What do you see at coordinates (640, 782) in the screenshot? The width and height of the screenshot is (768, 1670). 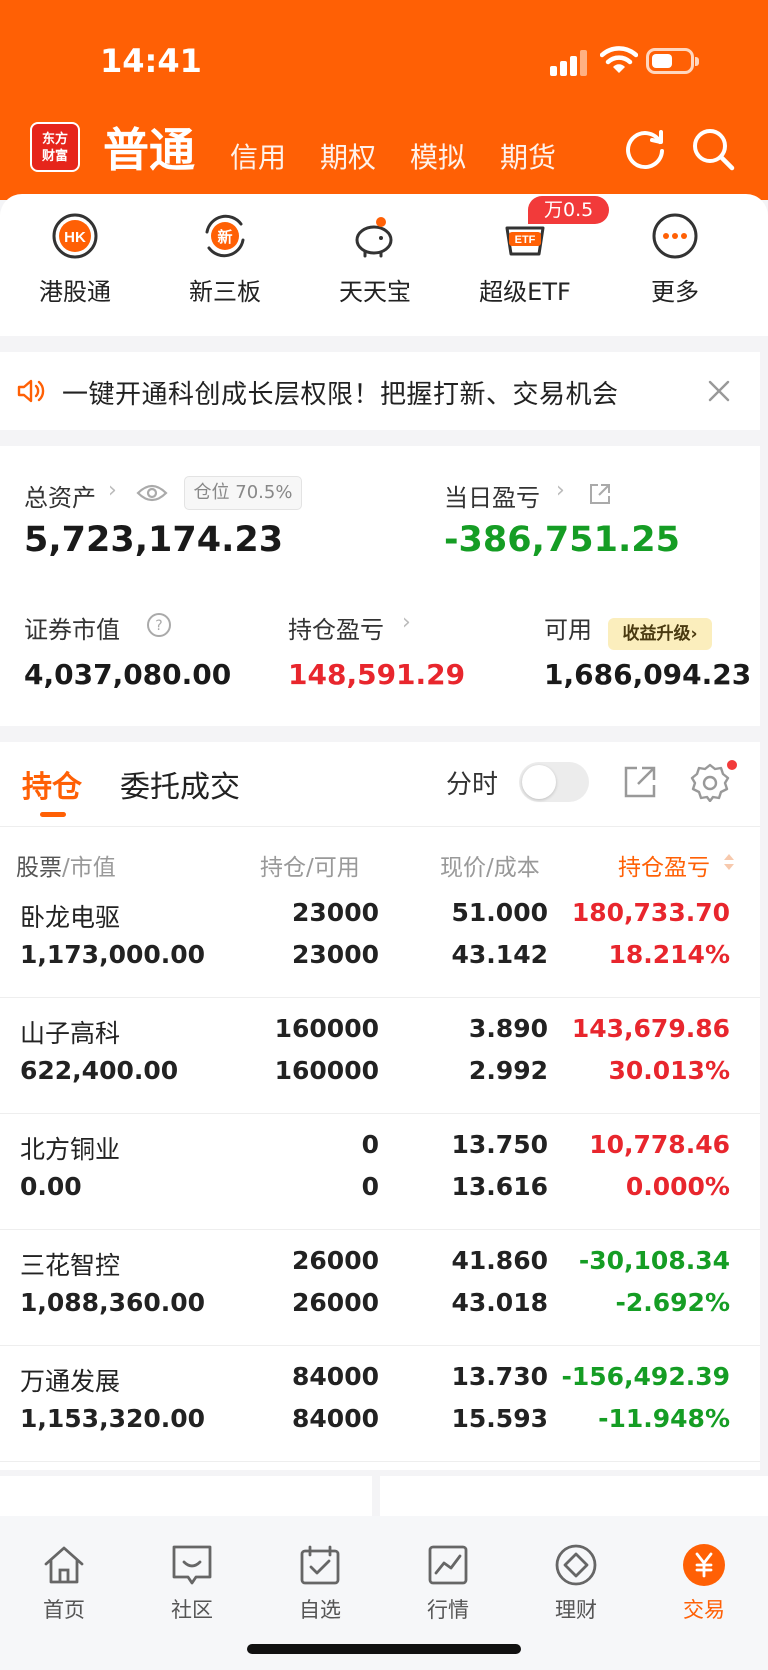 I see `share-icon` at bounding box center [640, 782].